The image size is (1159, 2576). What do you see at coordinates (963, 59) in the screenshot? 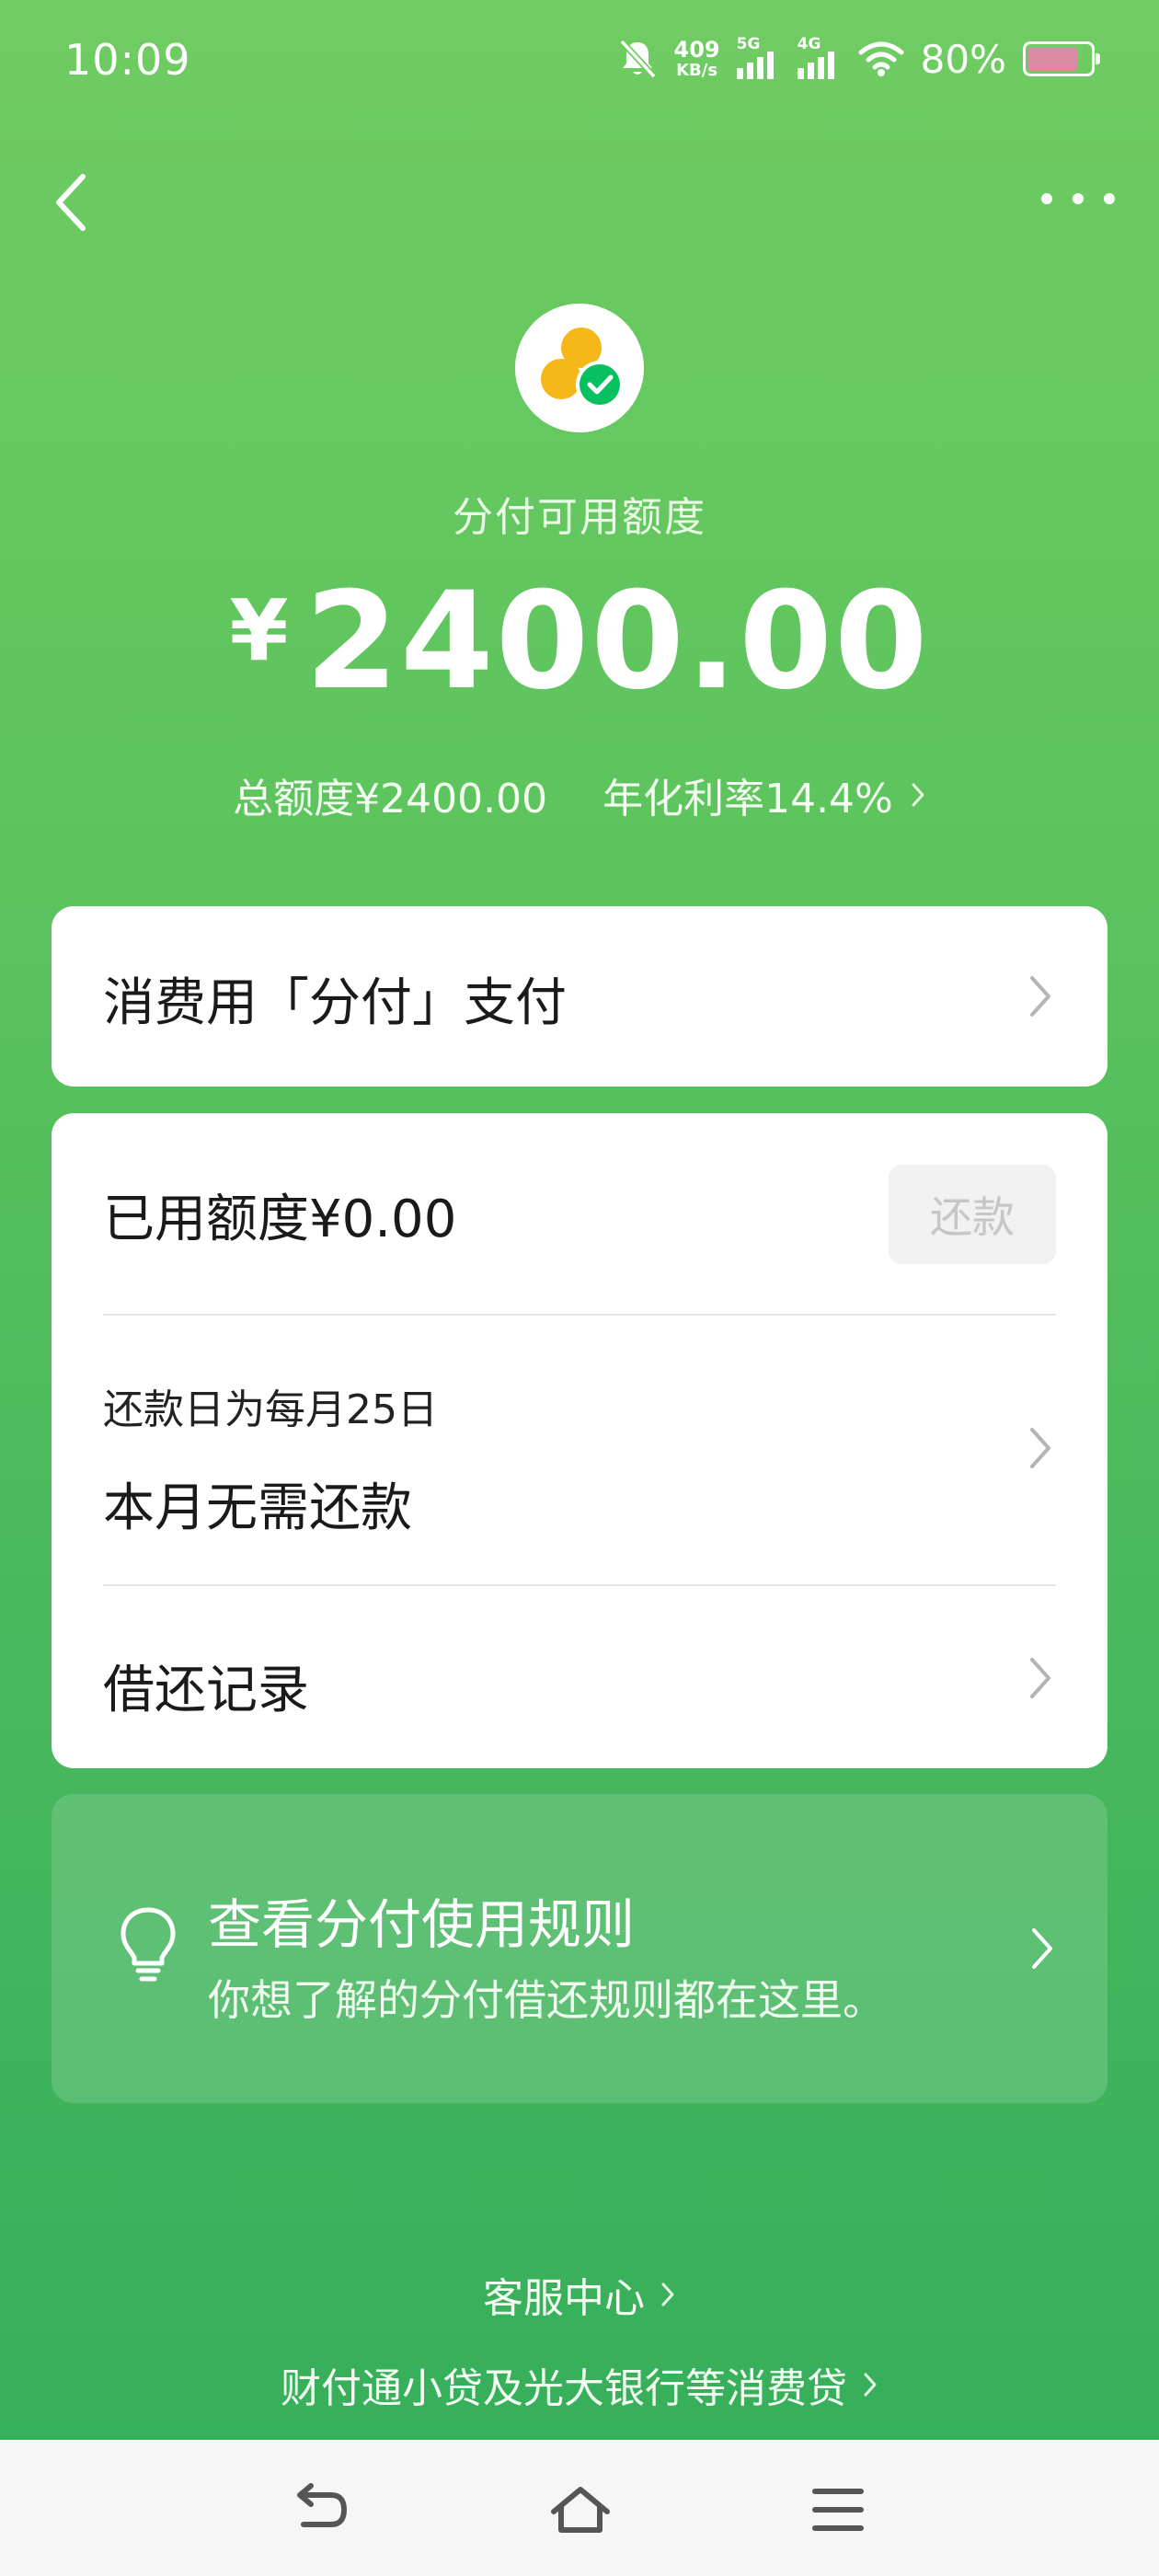
I see `battery-percent: 80%` at bounding box center [963, 59].